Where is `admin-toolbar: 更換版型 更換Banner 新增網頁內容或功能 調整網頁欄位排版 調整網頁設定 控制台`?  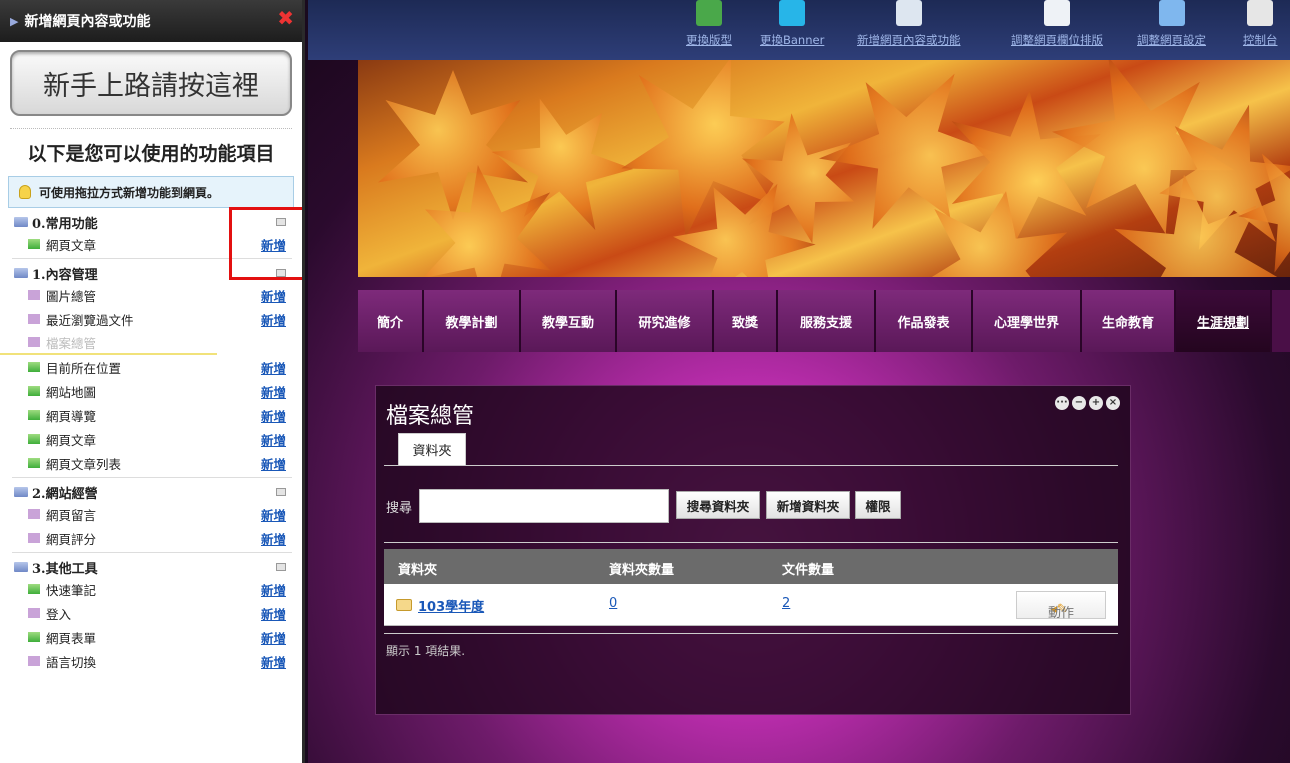
admin-toolbar: 更換版型 更換Banner 新增網頁內容或功能 調整網頁欄位排版 調整網頁設定 控制台 is located at coordinates (799, 30).